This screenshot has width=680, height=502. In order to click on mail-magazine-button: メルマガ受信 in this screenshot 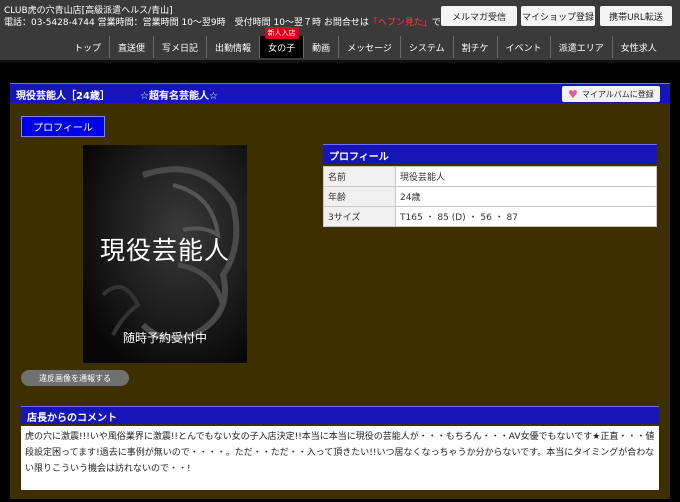, I will do `click(479, 16)`.